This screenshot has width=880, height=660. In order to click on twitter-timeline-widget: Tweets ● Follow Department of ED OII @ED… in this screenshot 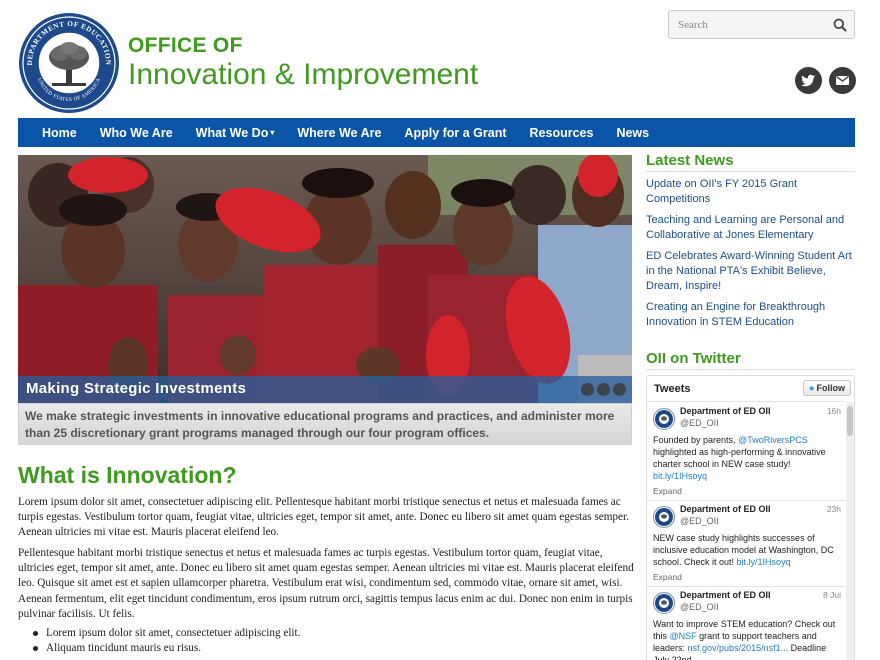, I will do `click(750, 517)`.